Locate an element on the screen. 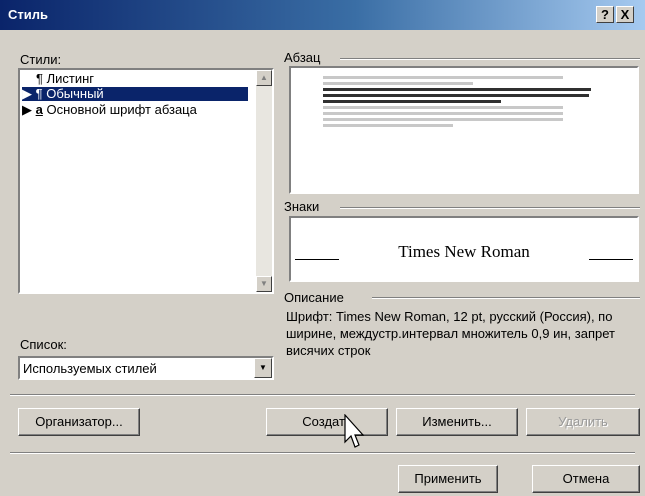  list-item: ▶ a Основной шрифт абзаца is located at coordinates (109, 110).